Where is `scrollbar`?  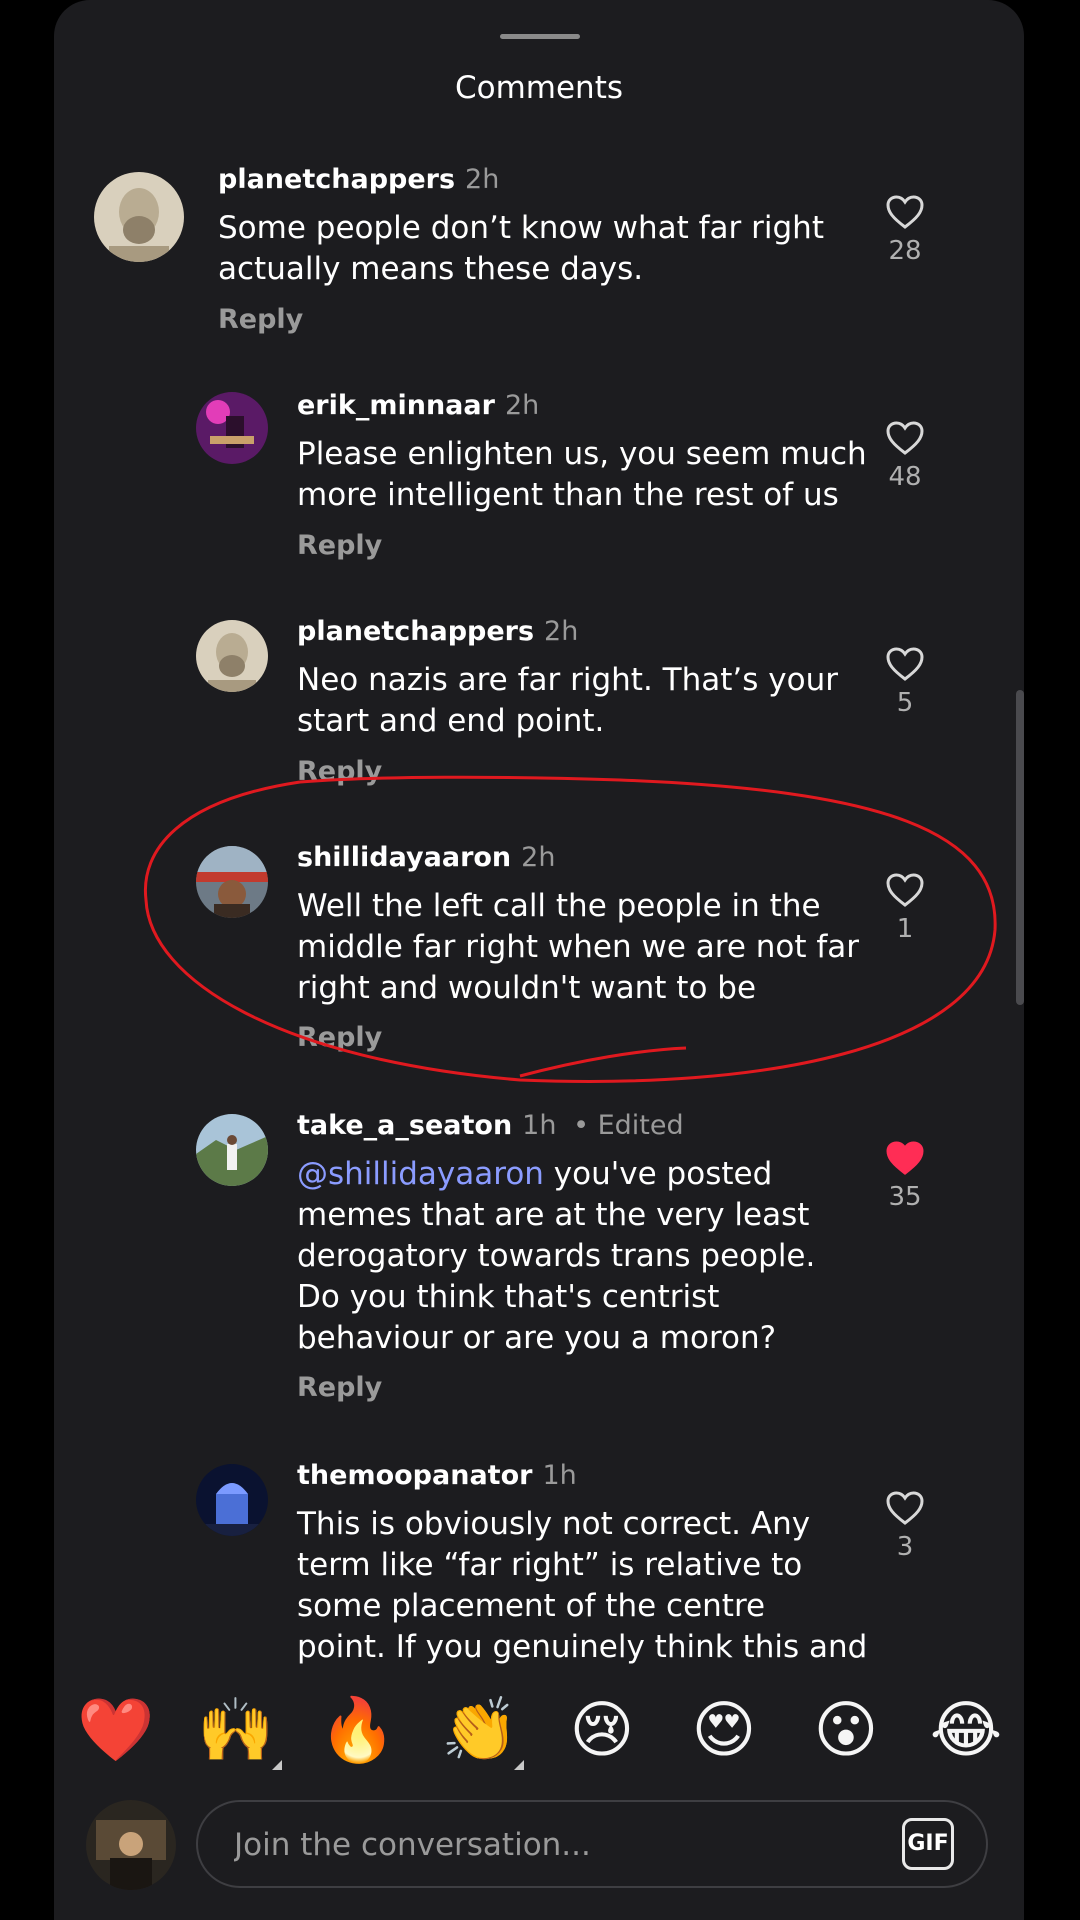 scrollbar is located at coordinates (1020, 847).